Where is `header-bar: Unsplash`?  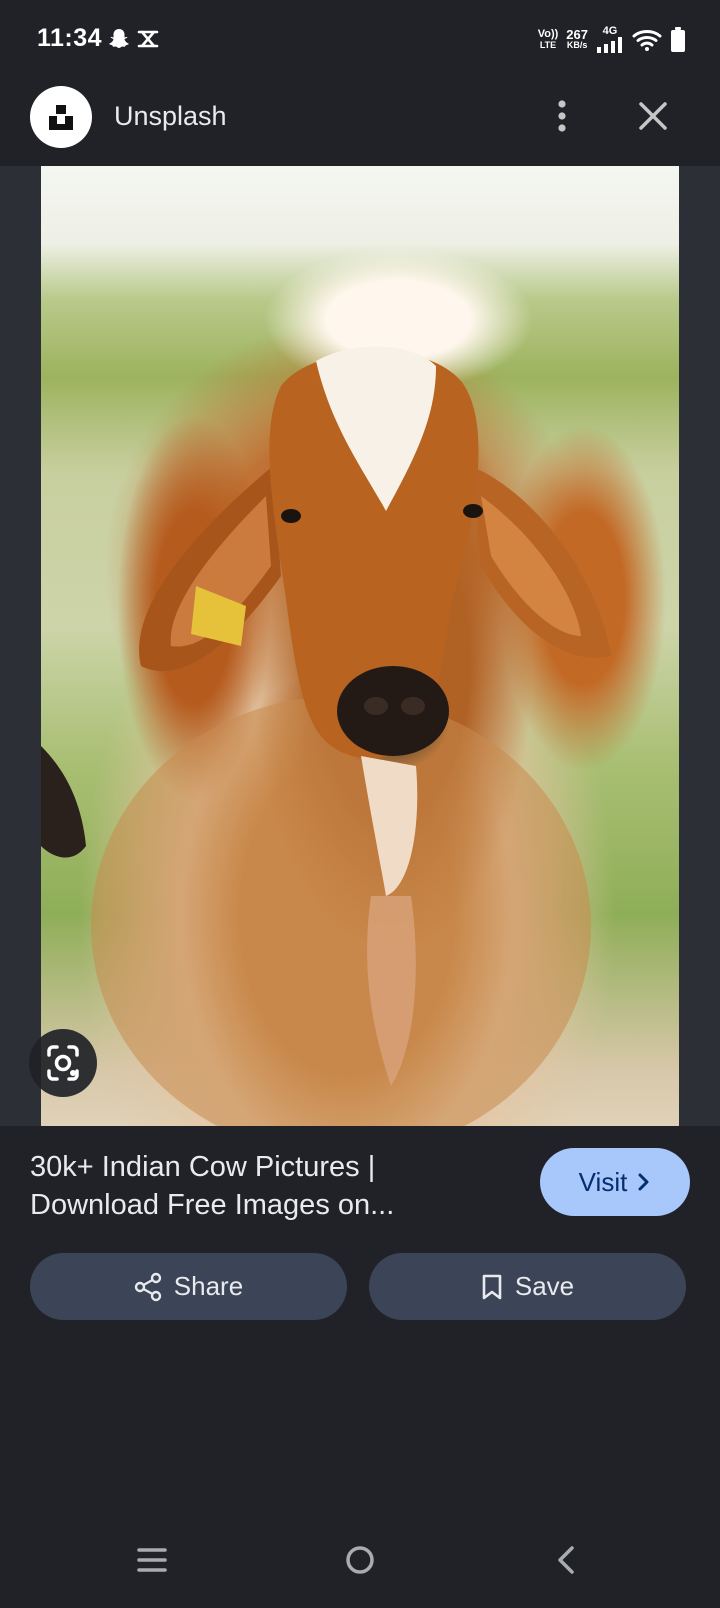 header-bar: Unsplash is located at coordinates (360, 124).